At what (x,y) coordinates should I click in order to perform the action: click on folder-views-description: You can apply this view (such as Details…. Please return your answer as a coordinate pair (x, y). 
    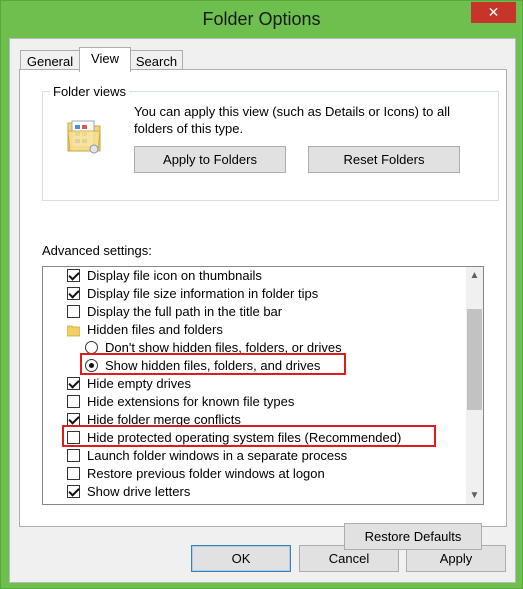
    Looking at the image, I should click on (292, 120).